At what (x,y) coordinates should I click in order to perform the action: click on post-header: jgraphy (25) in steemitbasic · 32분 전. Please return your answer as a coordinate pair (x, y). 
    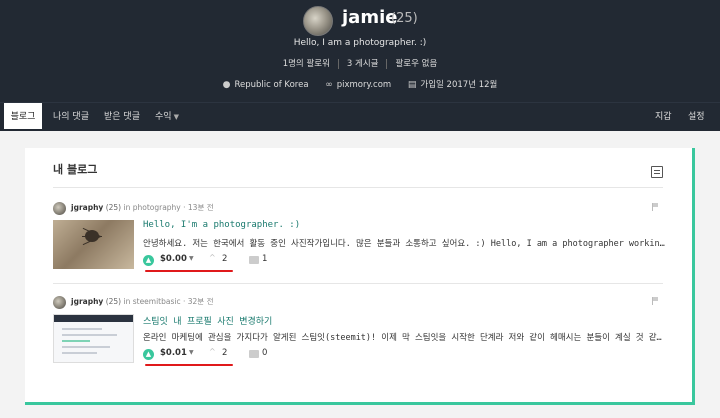
    Looking at the image, I should click on (142, 301).